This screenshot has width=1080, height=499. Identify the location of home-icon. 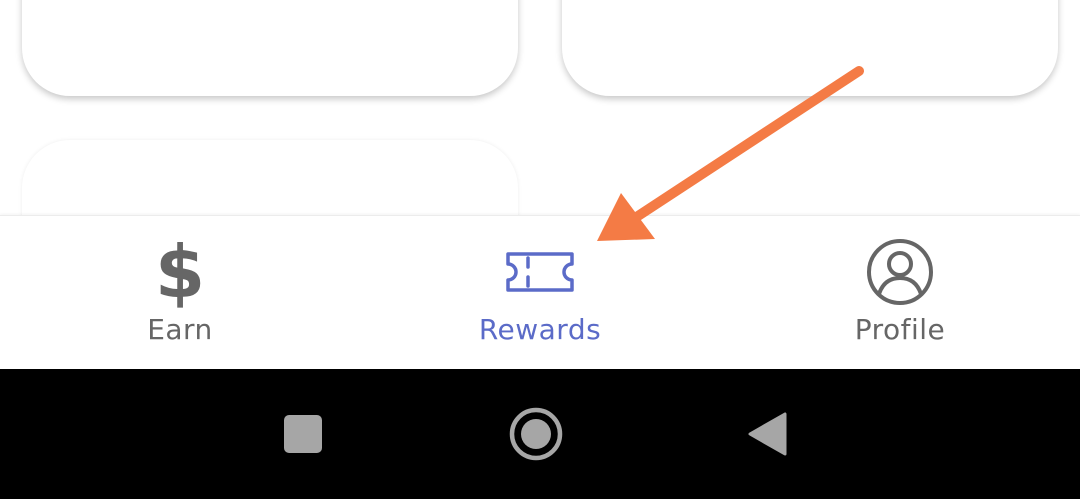
(536, 434).